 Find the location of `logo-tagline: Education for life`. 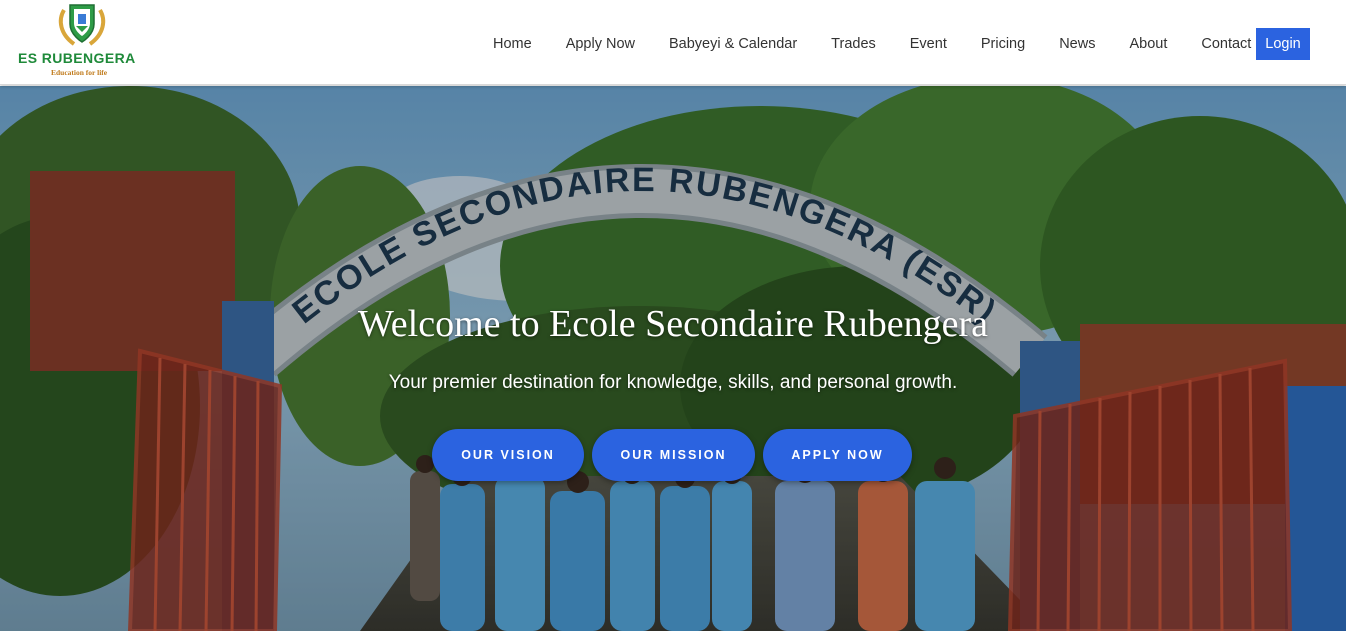

logo-tagline: Education for life is located at coordinates (79, 72).